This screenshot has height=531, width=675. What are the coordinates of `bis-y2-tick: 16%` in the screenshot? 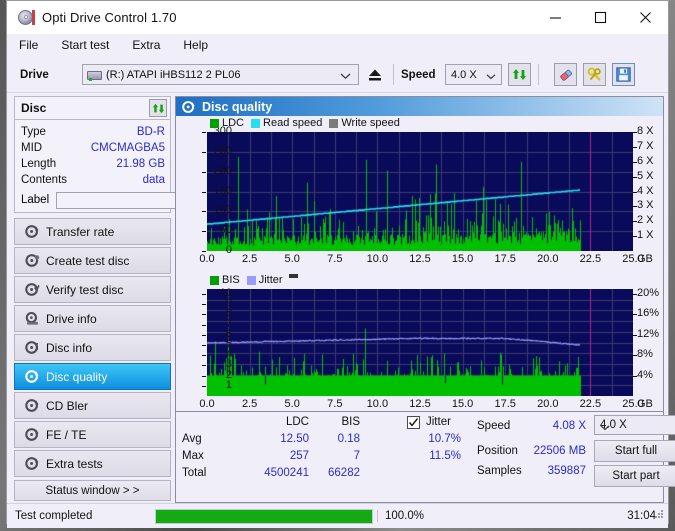 It's located at (648, 313).